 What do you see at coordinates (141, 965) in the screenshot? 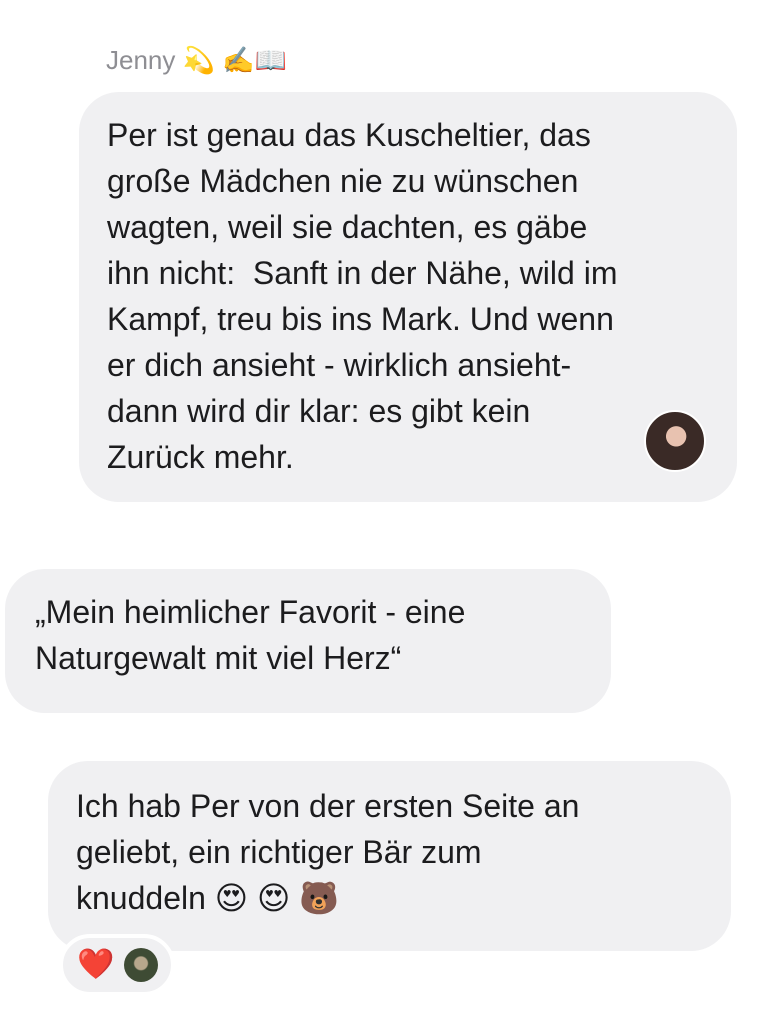
I see `reactor-avatar` at bounding box center [141, 965].